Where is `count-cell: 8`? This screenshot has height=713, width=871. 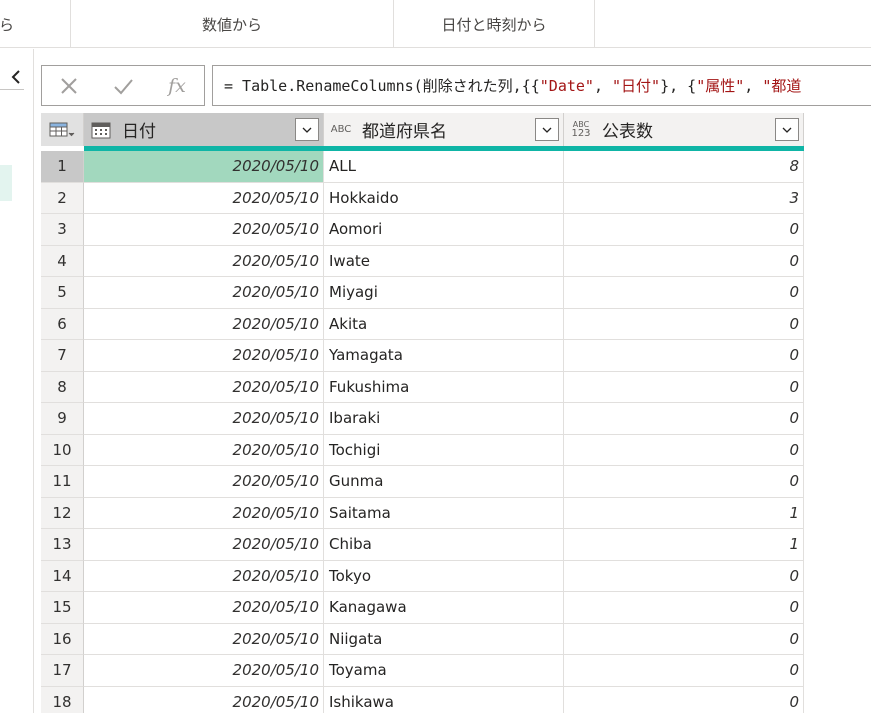 count-cell: 8 is located at coordinates (684, 167).